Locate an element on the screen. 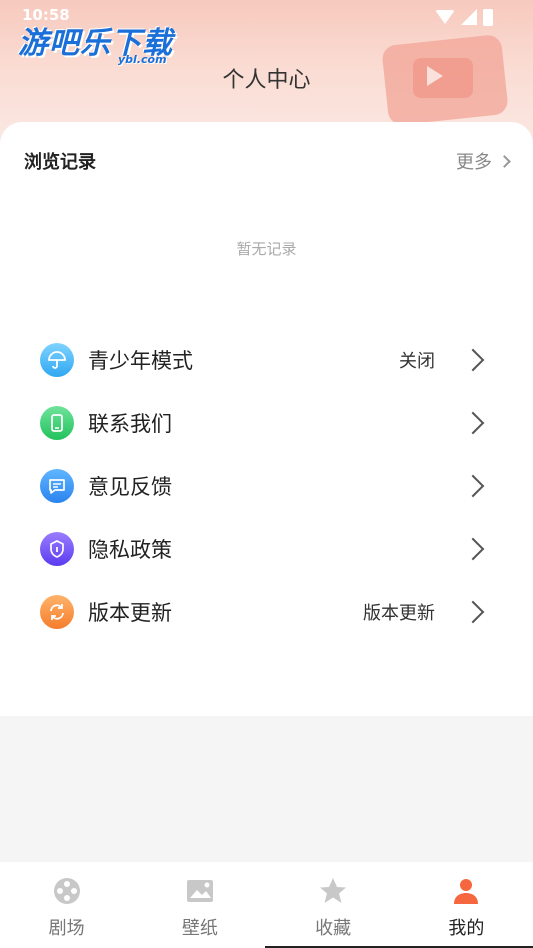  history-more-label: 更多 is located at coordinates (474, 162).